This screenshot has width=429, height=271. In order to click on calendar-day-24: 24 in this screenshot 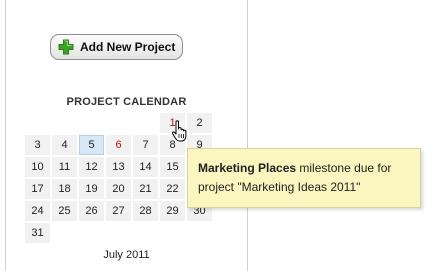, I will do `click(37, 211)`.